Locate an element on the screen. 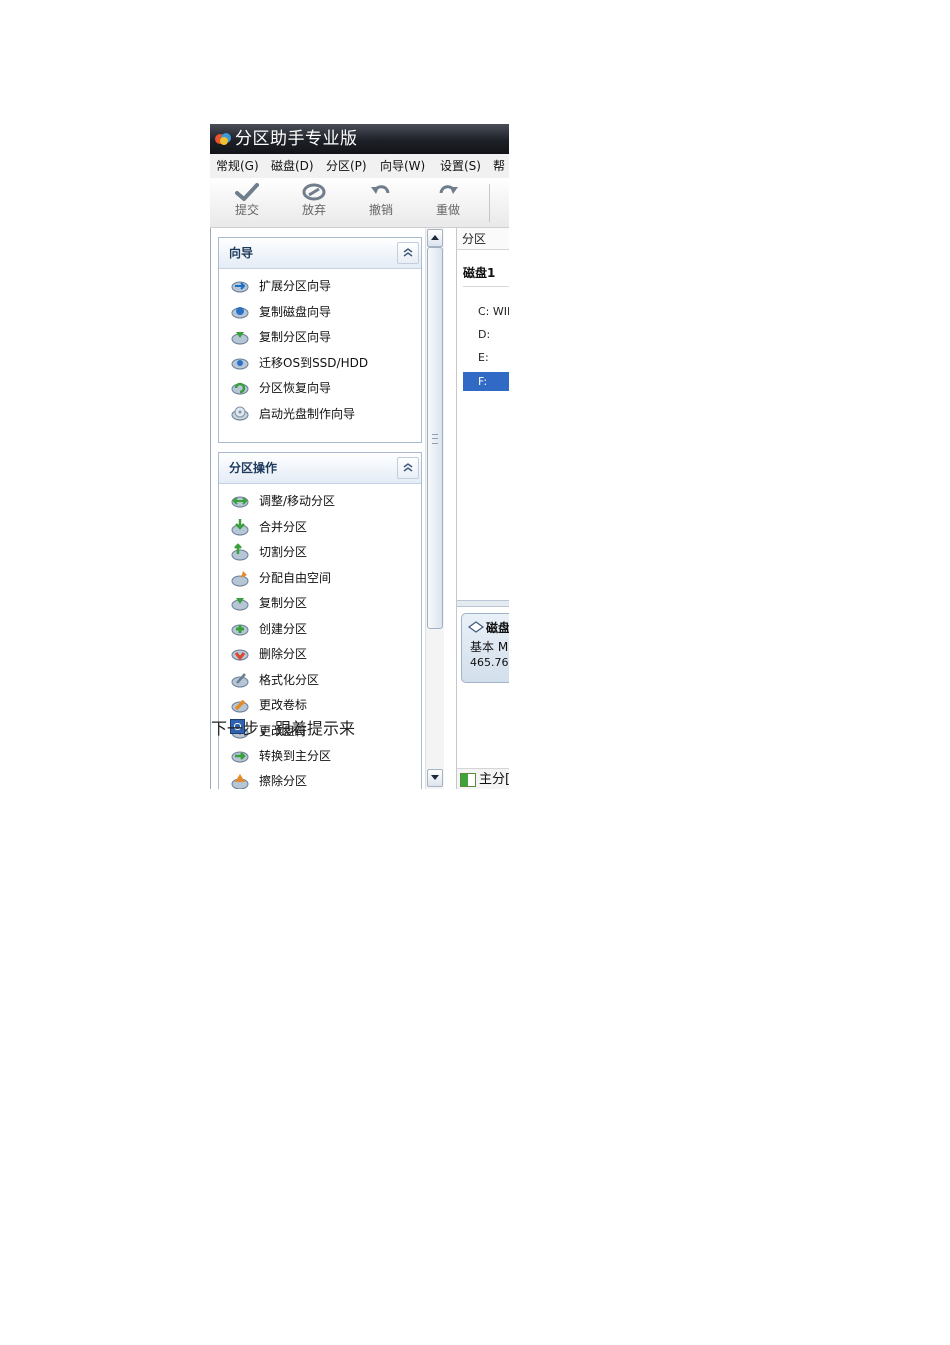 This screenshot has width=950, height=1345. partition-recovery-icon is located at coordinates (240, 388).